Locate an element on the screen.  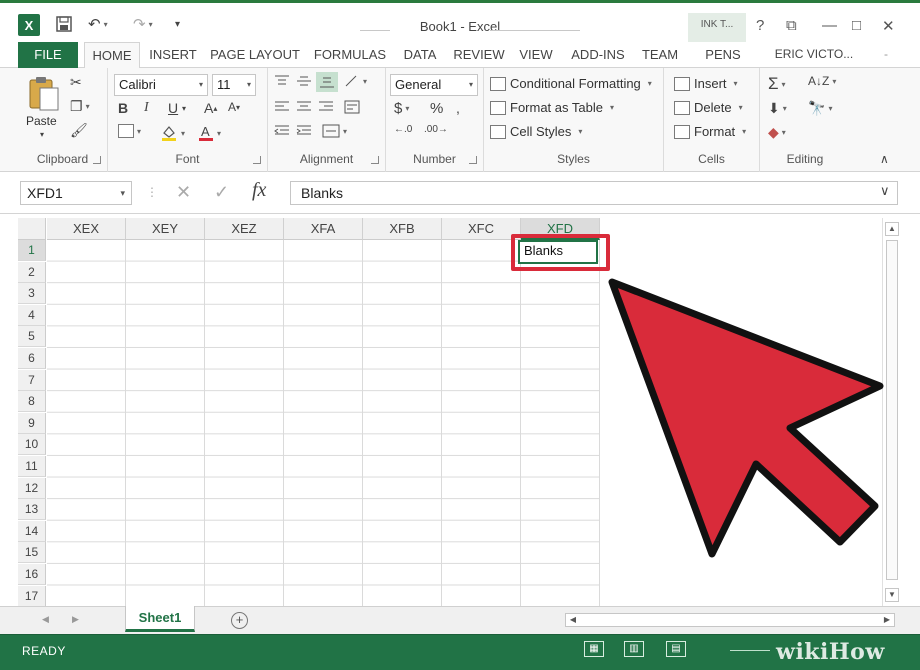
page-layout-view-icon: ▥ is located at coordinates (634, 649).